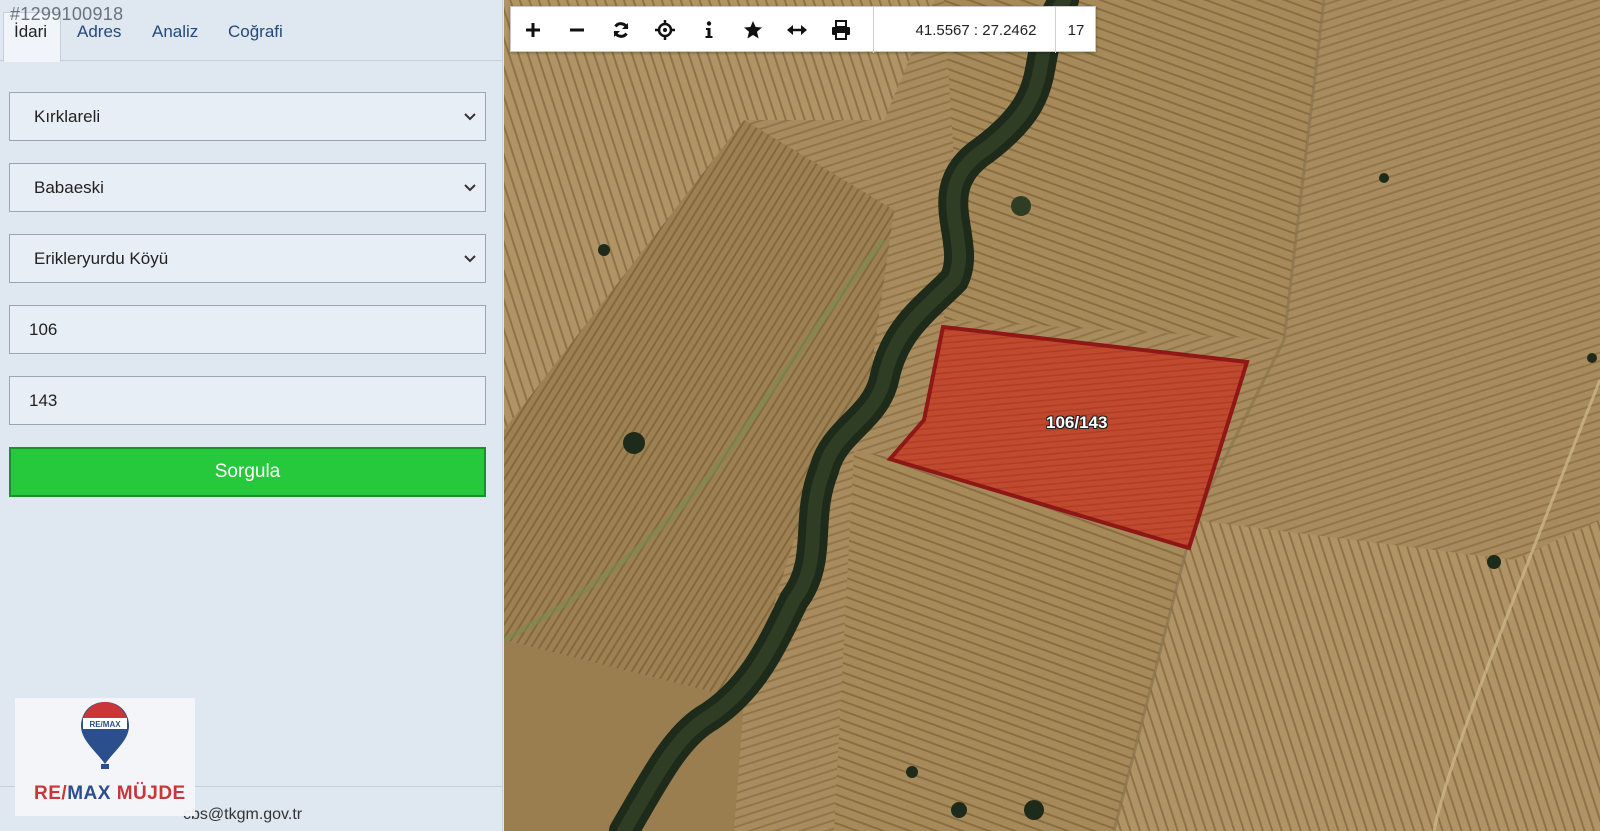  I want to click on refresh-button, so click(621, 30).